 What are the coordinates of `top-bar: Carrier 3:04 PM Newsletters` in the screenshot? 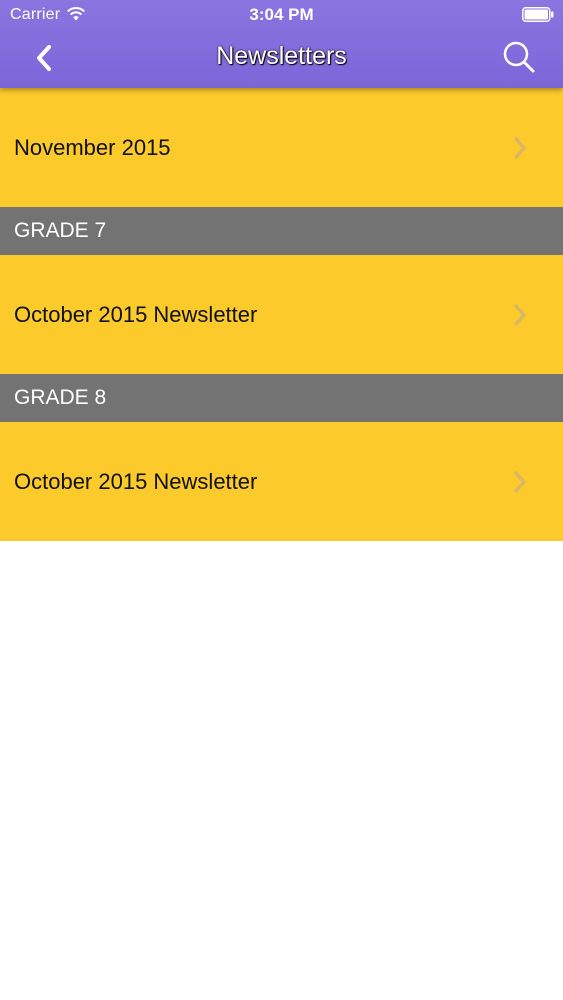 It's located at (281, 44).